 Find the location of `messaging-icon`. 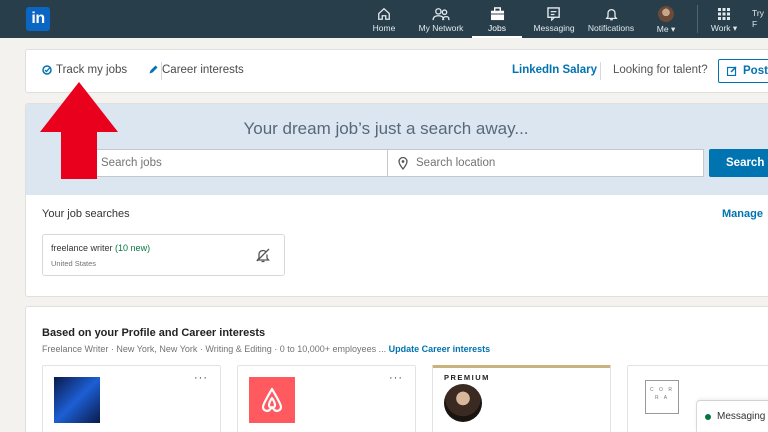

messaging-icon is located at coordinates (553, 14).